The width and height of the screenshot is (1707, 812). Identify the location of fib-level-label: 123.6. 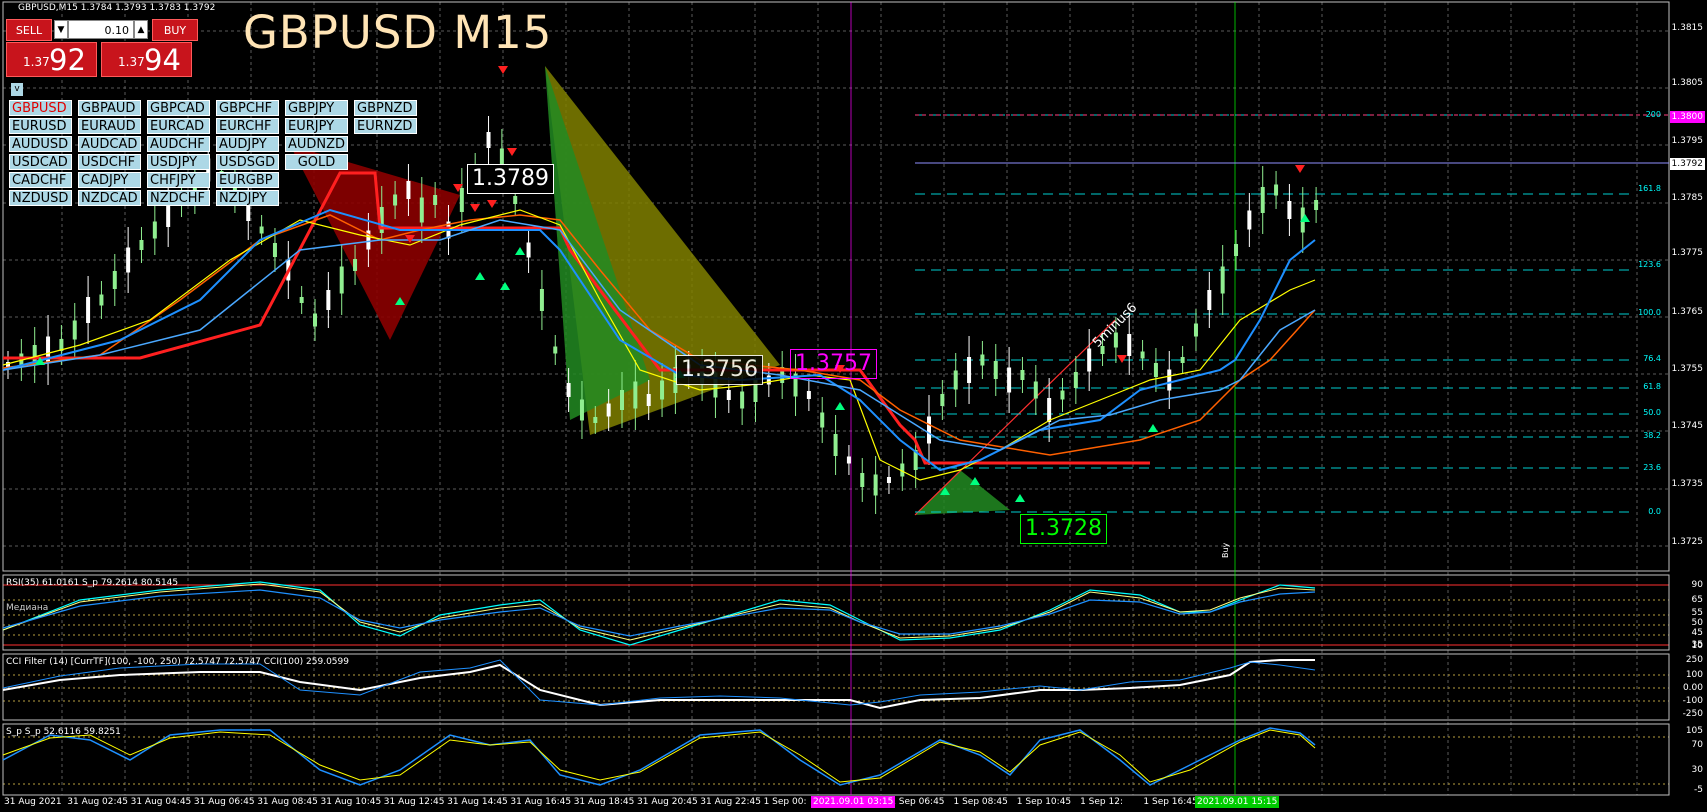
(1649, 264).